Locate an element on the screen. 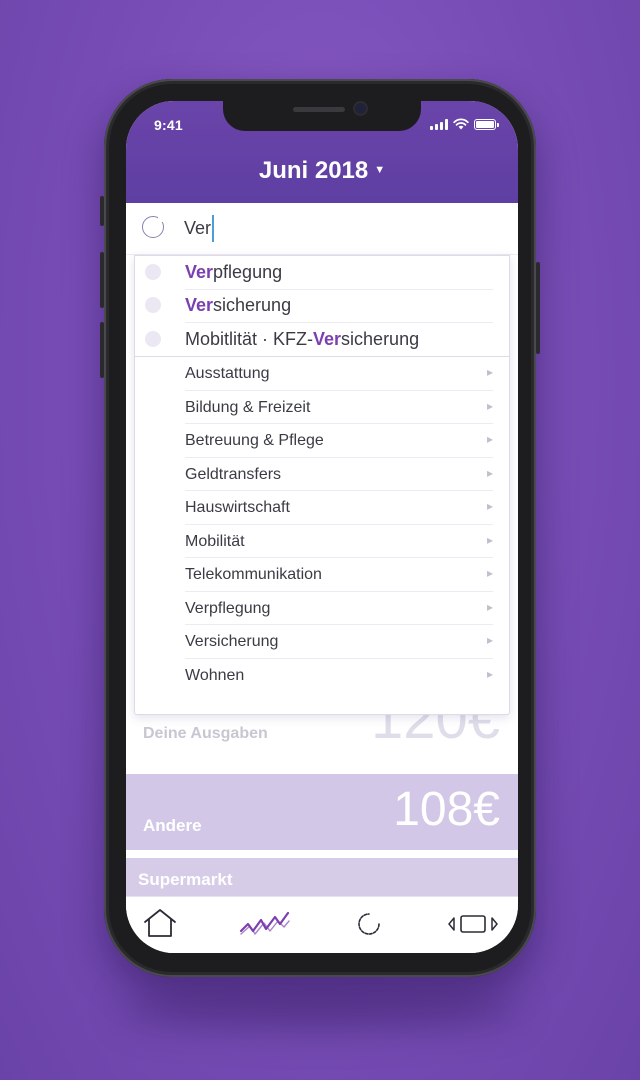 The width and height of the screenshot is (640, 1080). suggestion-item: Versicherung is located at coordinates (322, 306).